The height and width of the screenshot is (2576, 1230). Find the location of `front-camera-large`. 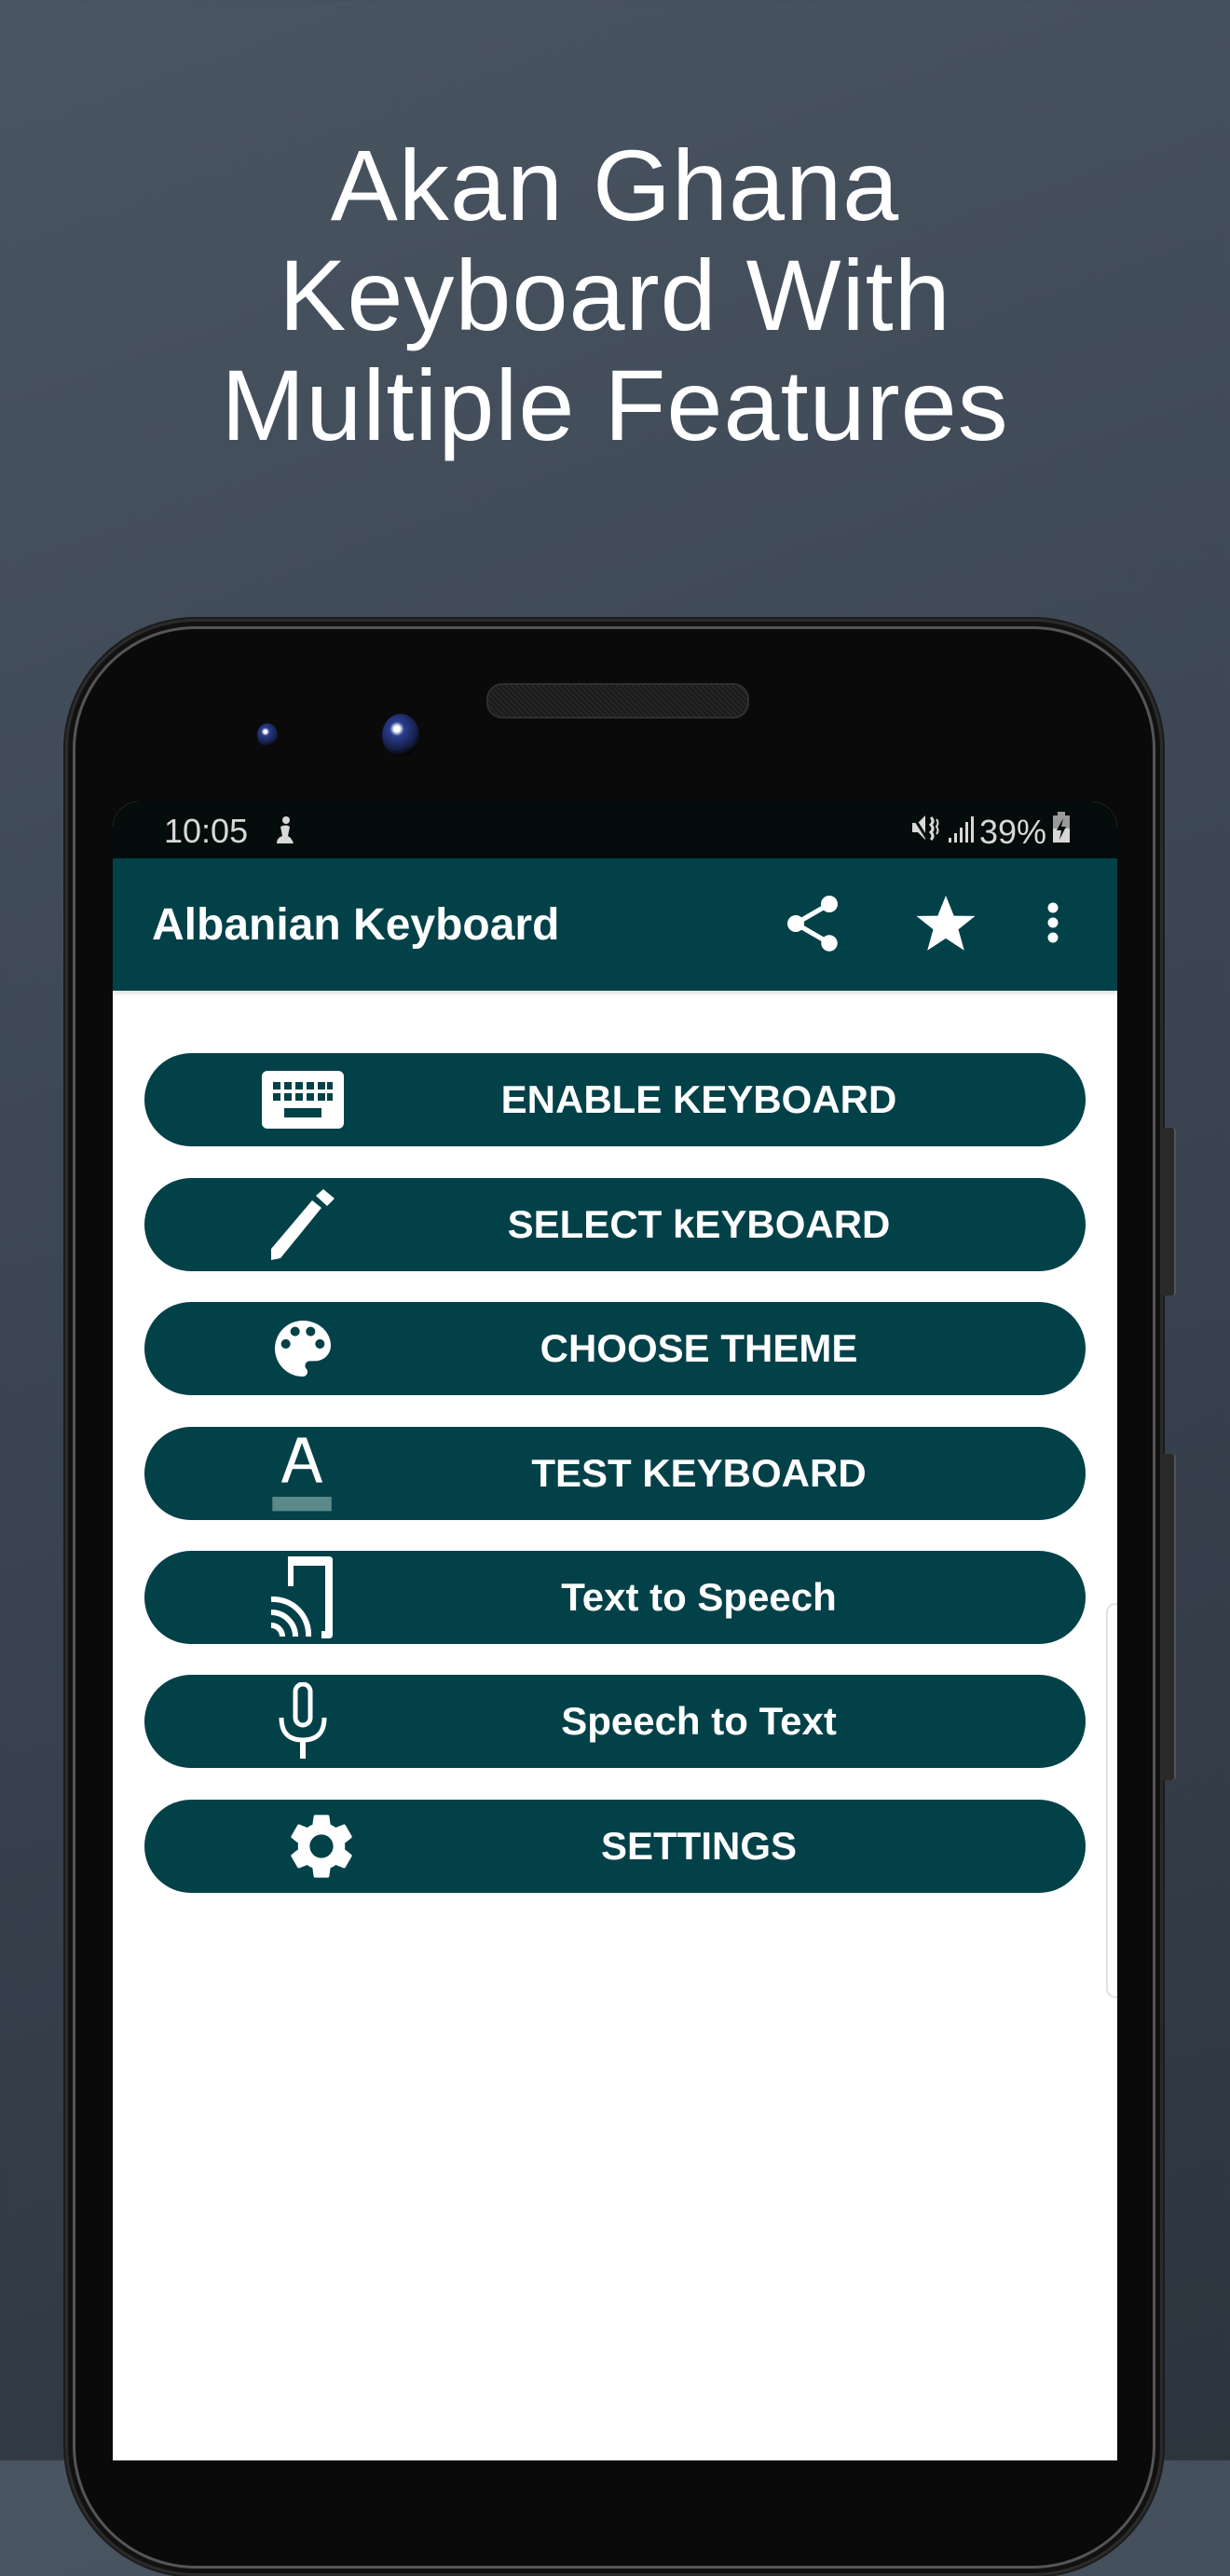

front-camera-large is located at coordinates (400, 735).